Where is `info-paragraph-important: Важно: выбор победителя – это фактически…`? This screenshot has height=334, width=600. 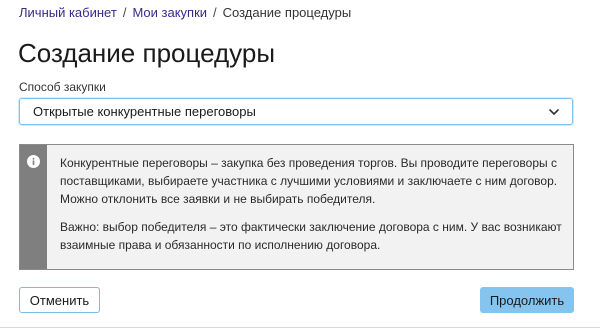
info-paragraph-important: Важно: выбор победителя – это фактически… is located at coordinates (311, 236).